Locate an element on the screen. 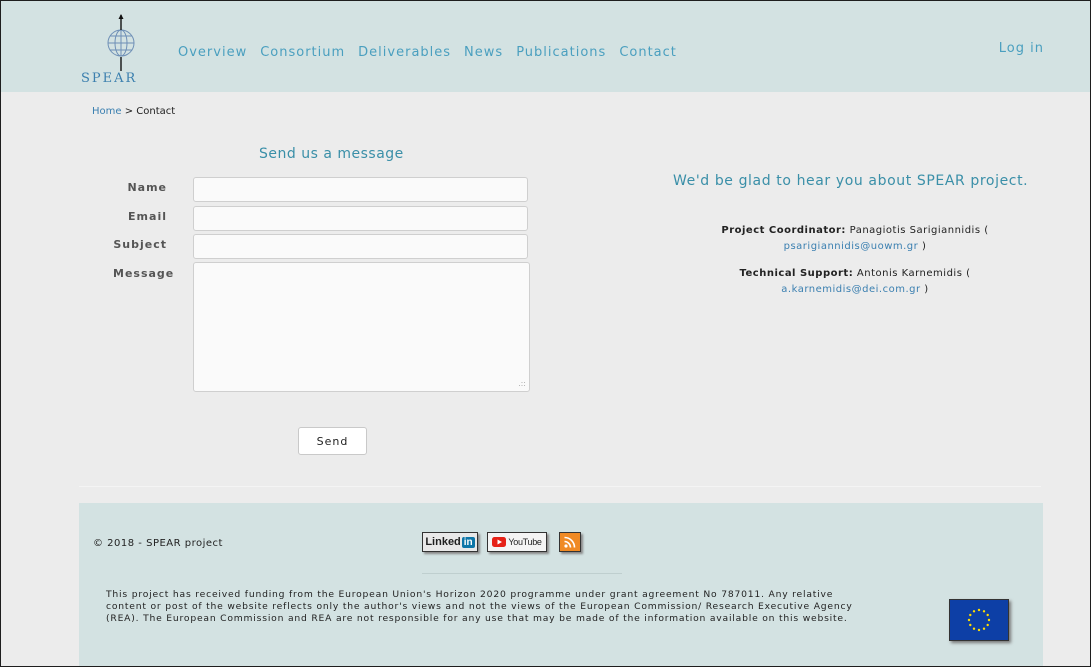 The height and width of the screenshot is (667, 1091). message-textarea: .:: is located at coordinates (361, 327).